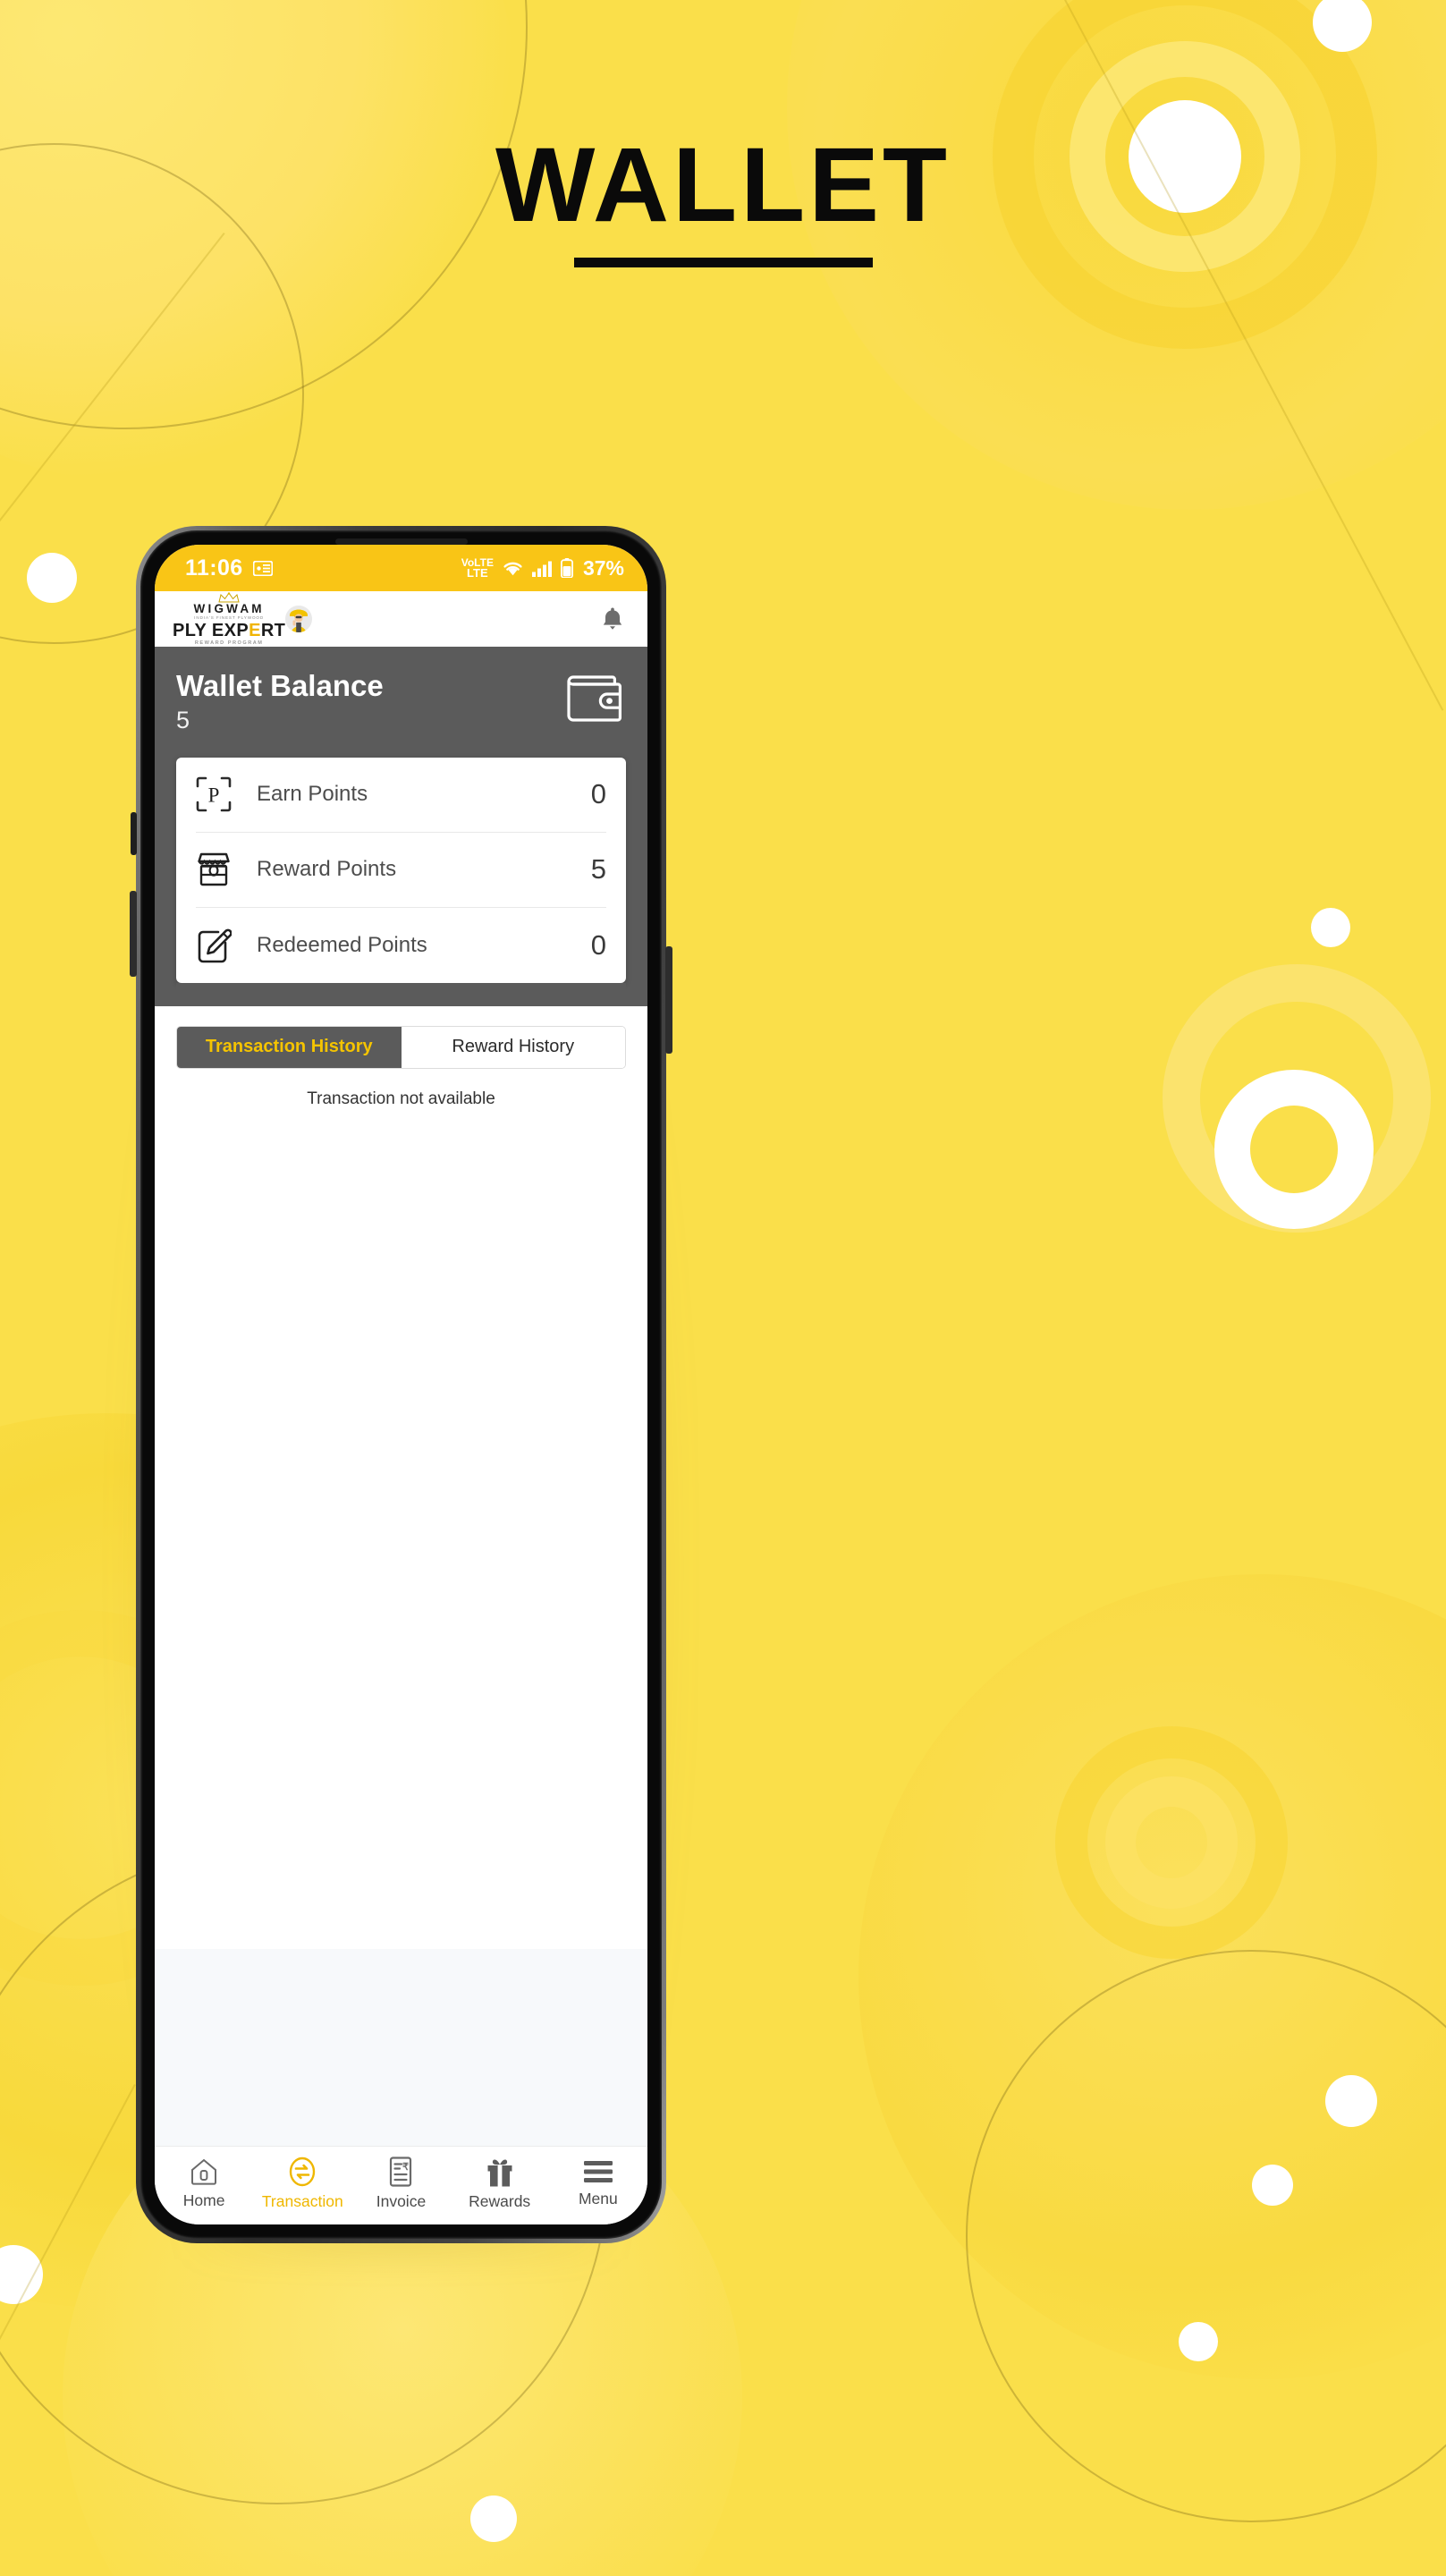  Describe the element at coordinates (513, 1047) in the screenshot. I see `tab-reward-history: Reward History` at that location.